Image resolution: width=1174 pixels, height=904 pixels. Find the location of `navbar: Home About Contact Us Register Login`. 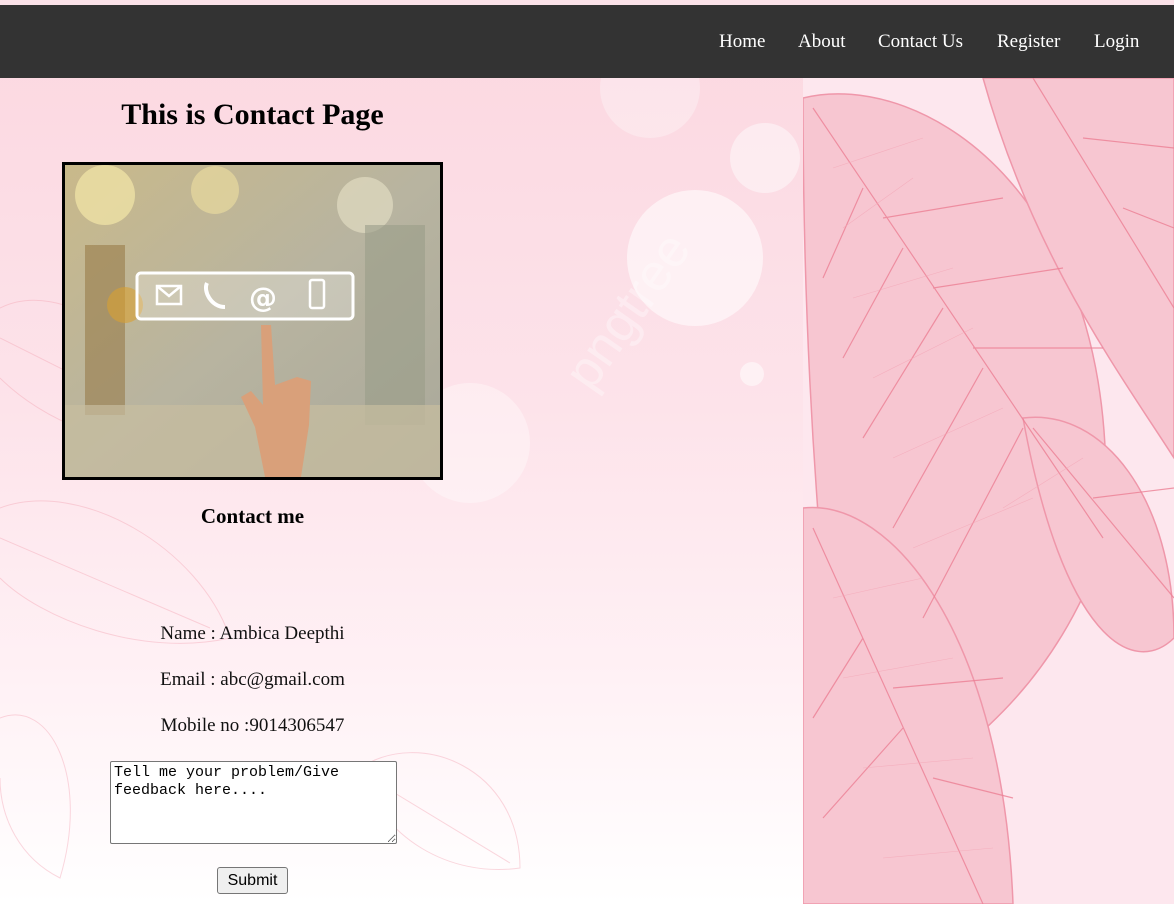

navbar: Home About Contact Us Register Login is located at coordinates (587, 41).